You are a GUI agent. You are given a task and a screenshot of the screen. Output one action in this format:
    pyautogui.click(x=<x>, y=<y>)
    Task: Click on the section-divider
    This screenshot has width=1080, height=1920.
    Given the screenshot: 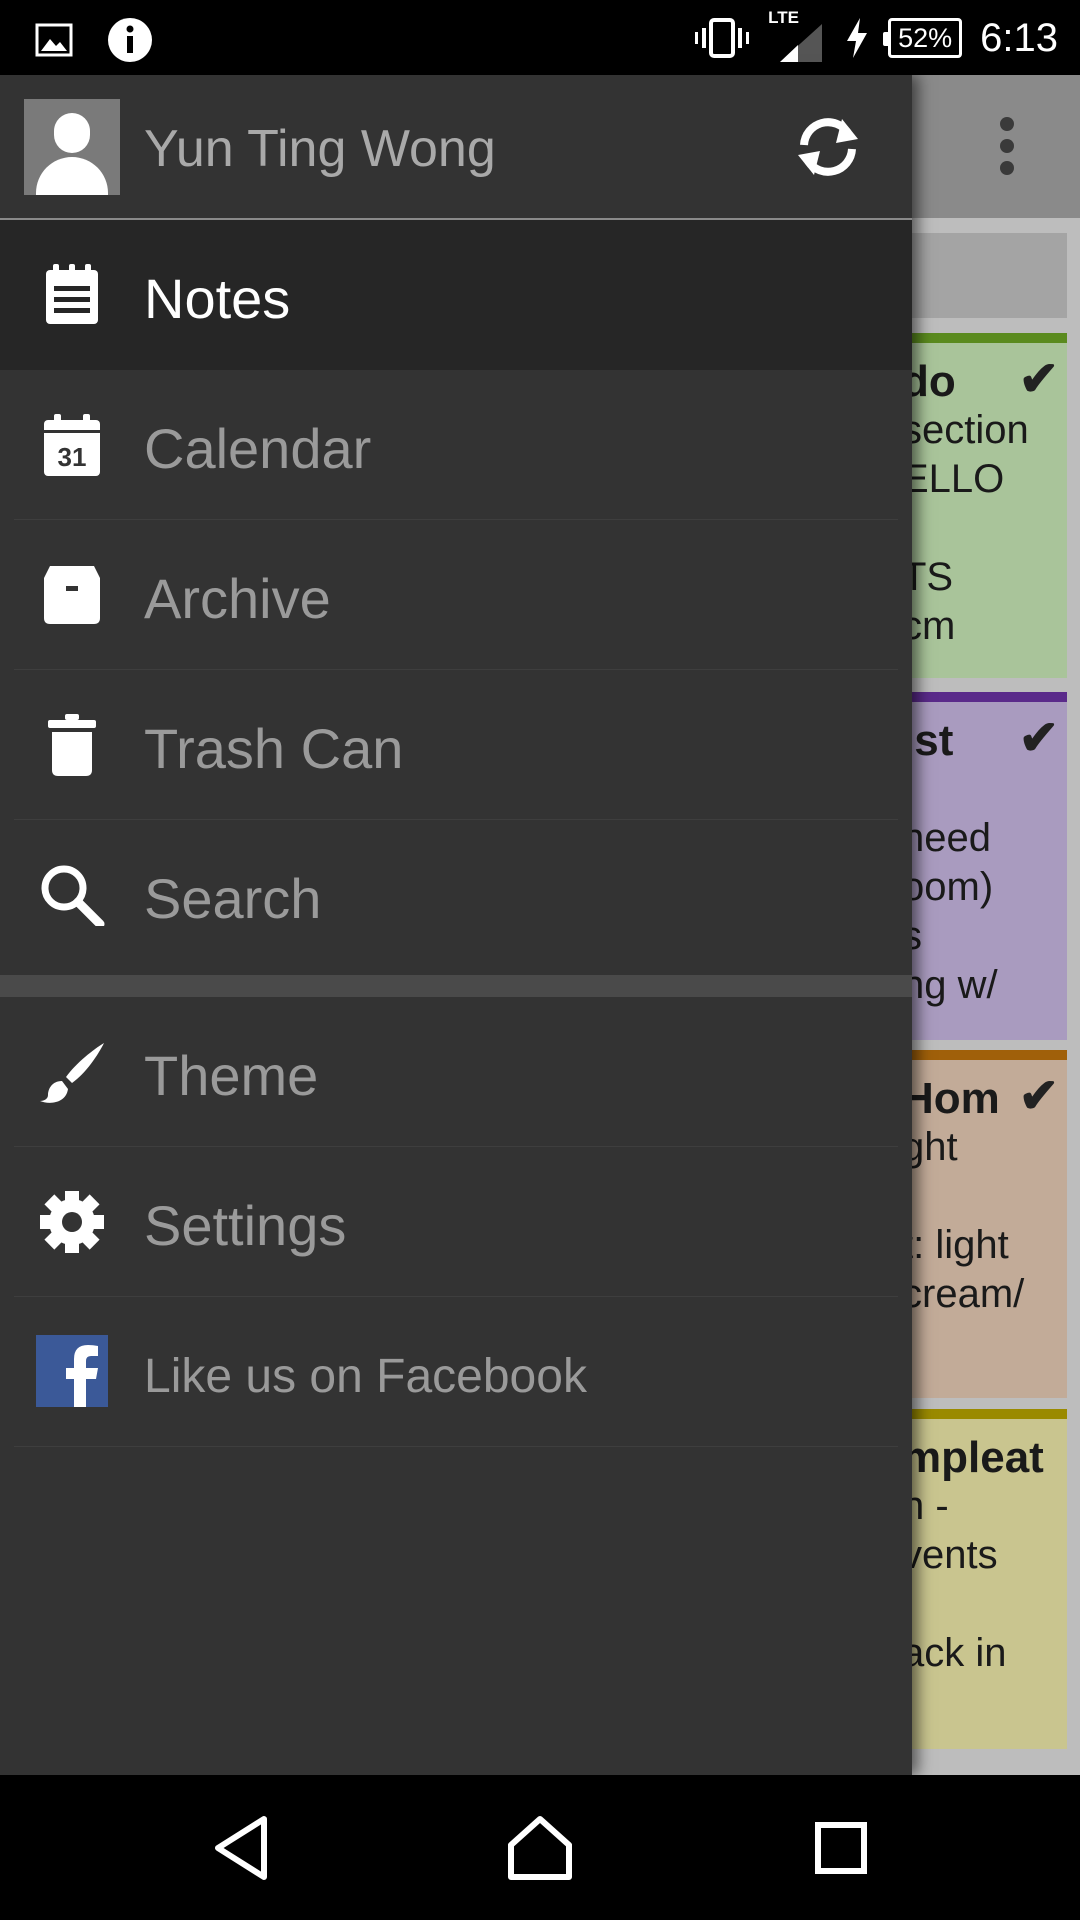 What is the action you would take?
    pyautogui.click(x=456, y=986)
    